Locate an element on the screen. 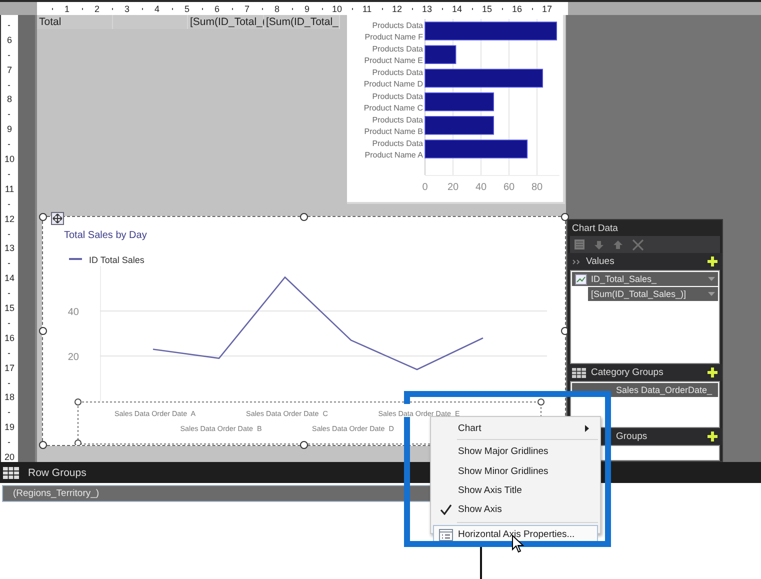 This screenshot has height=579, width=761. axis-tick-label: 60 is located at coordinates (509, 187).